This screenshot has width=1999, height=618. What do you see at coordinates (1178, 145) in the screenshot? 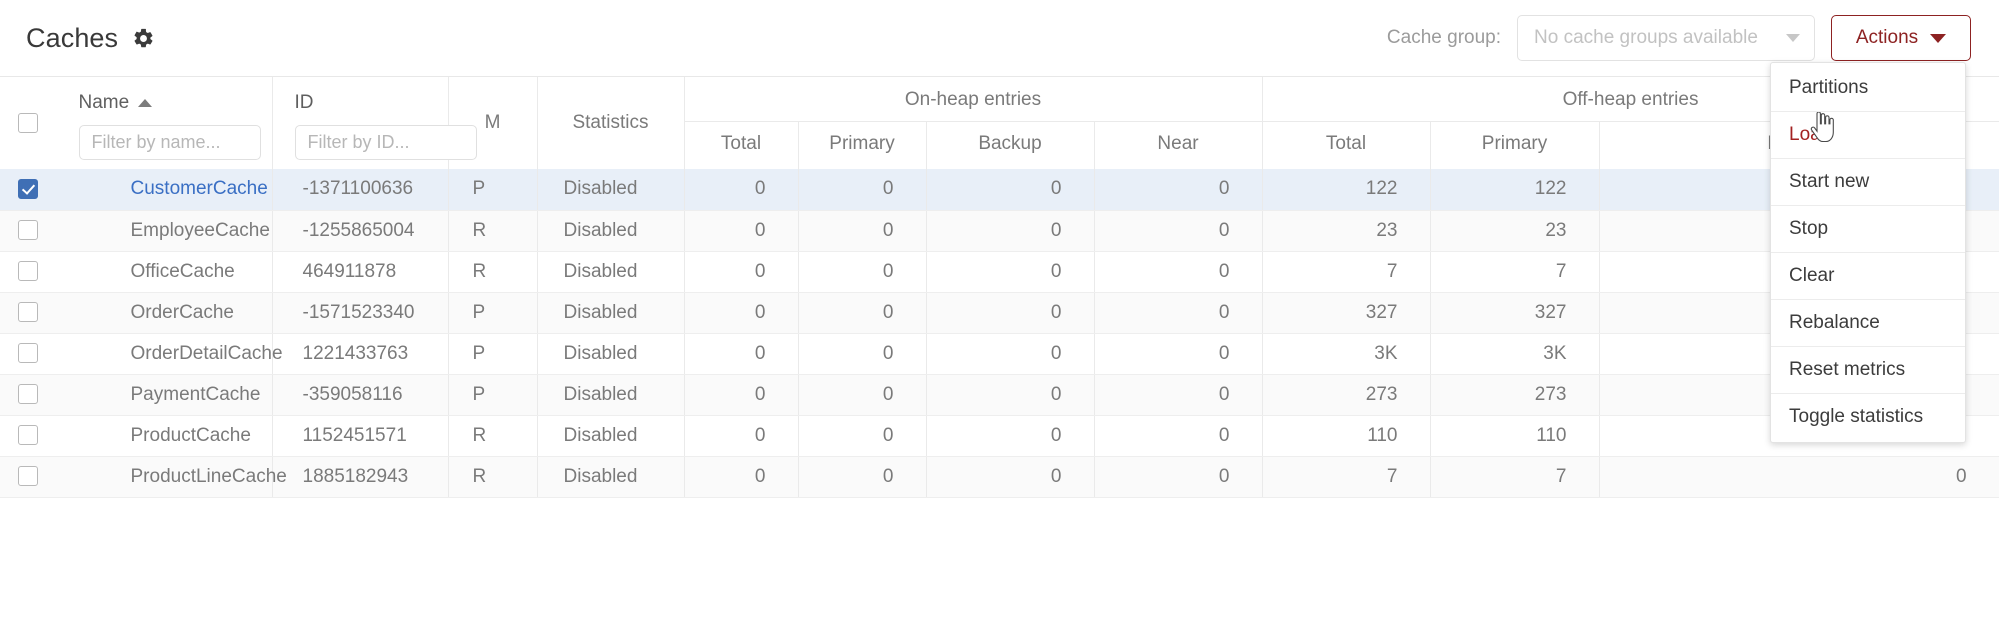
I see `column-header-onheap-near: Near` at bounding box center [1178, 145].